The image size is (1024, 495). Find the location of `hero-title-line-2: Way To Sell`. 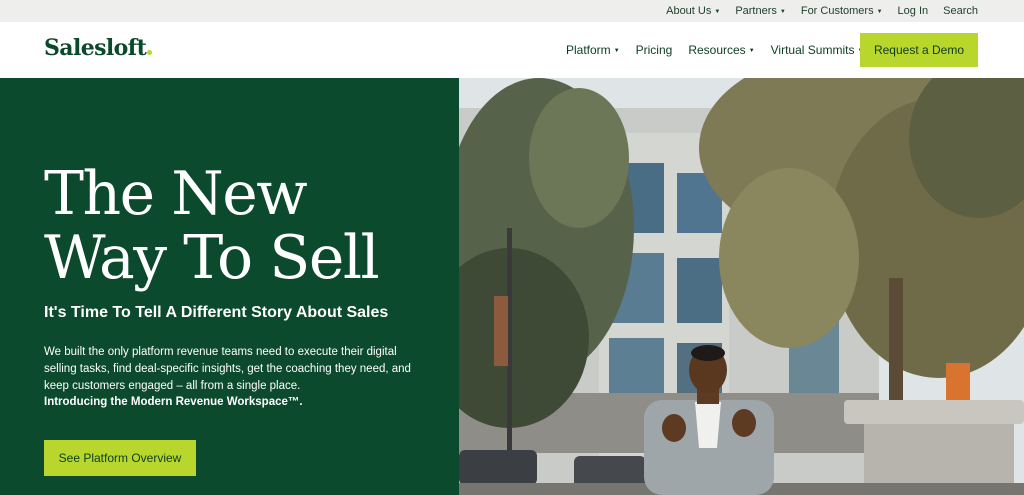

hero-title-line-2: Way To Sell is located at coordinates (212, 258).